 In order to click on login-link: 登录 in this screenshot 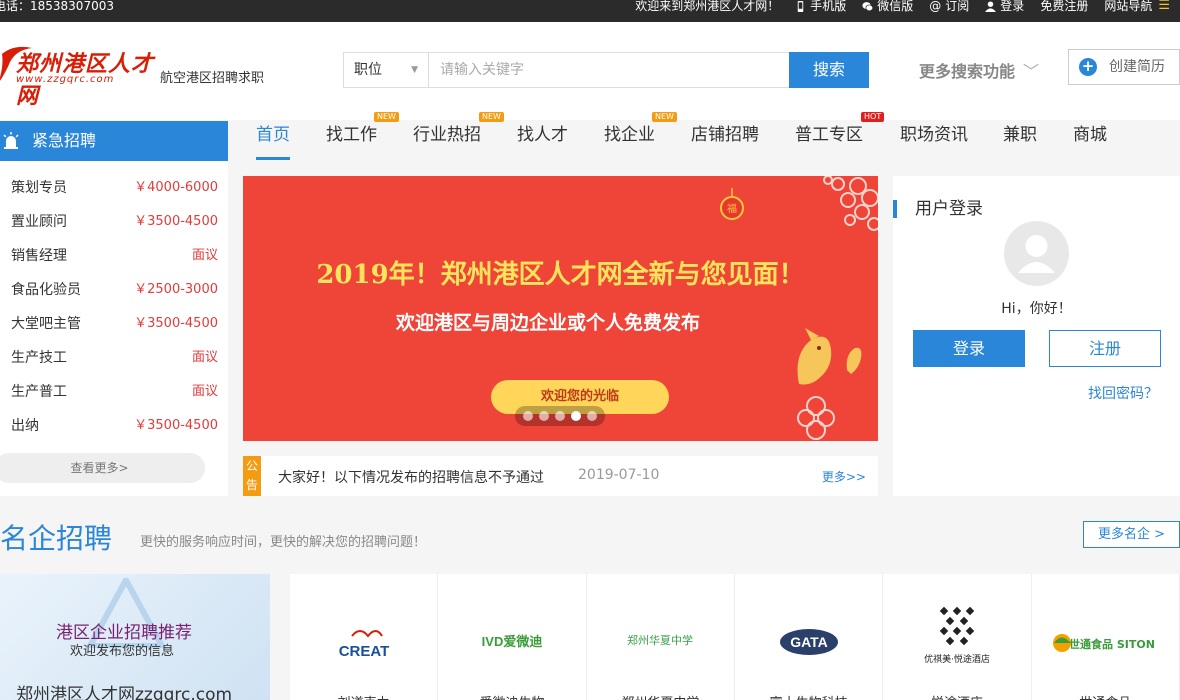, I will do `click(1004, 6)`.